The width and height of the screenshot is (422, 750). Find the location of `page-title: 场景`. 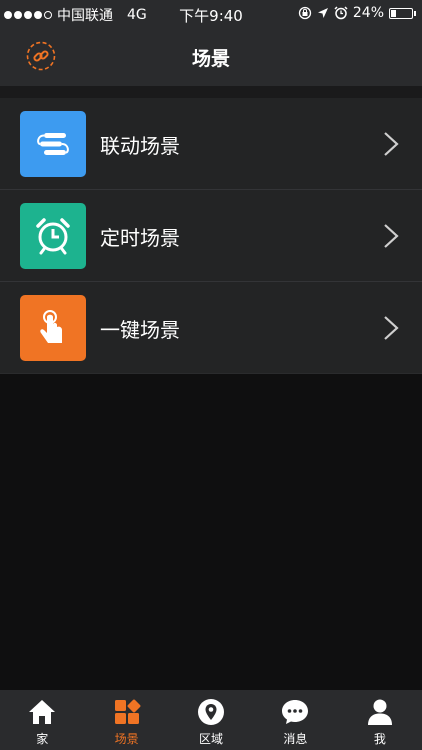

page-title: 场景 is located at coordinates (210, 59).